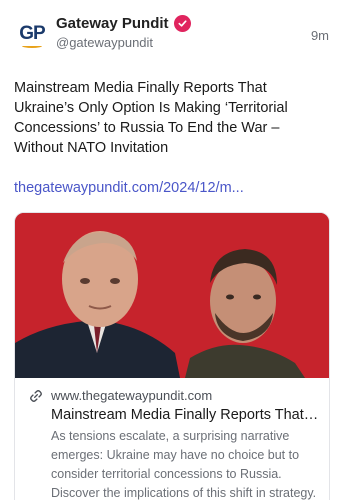  I want to click on post-header: GP Gateway Pundit @gatewaypundit 9m, so click(171, 37).